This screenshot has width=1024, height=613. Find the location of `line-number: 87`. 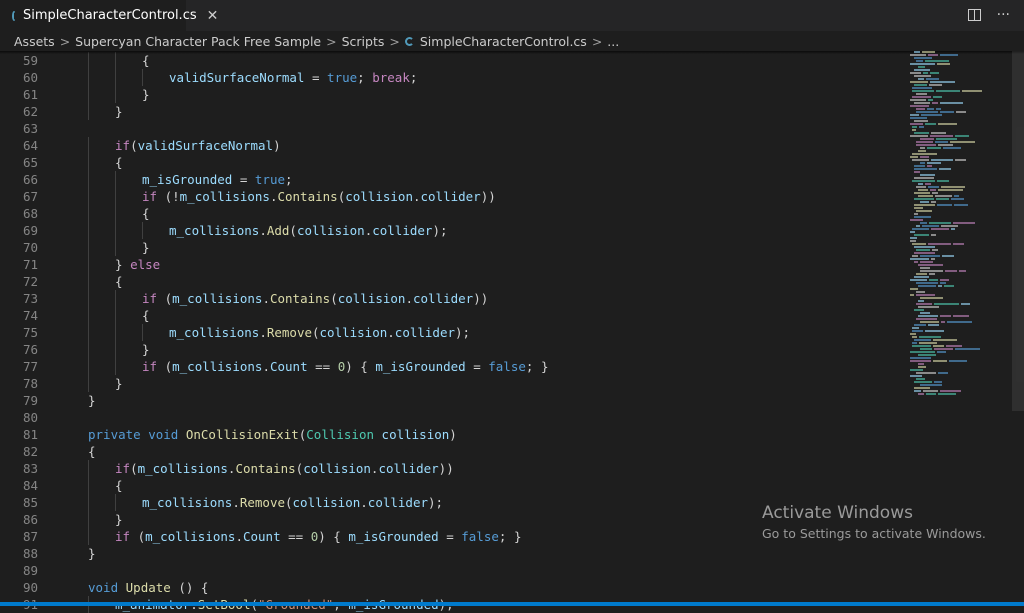

line-number: 87 is located at coordinates (30, 536).